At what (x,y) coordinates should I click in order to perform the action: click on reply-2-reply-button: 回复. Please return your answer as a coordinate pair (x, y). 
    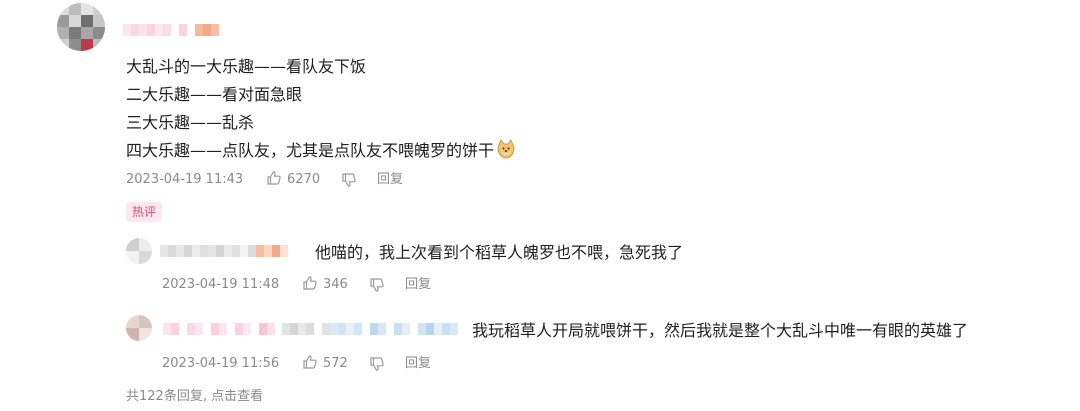
    Looking at the image, I should click on (418, 364).